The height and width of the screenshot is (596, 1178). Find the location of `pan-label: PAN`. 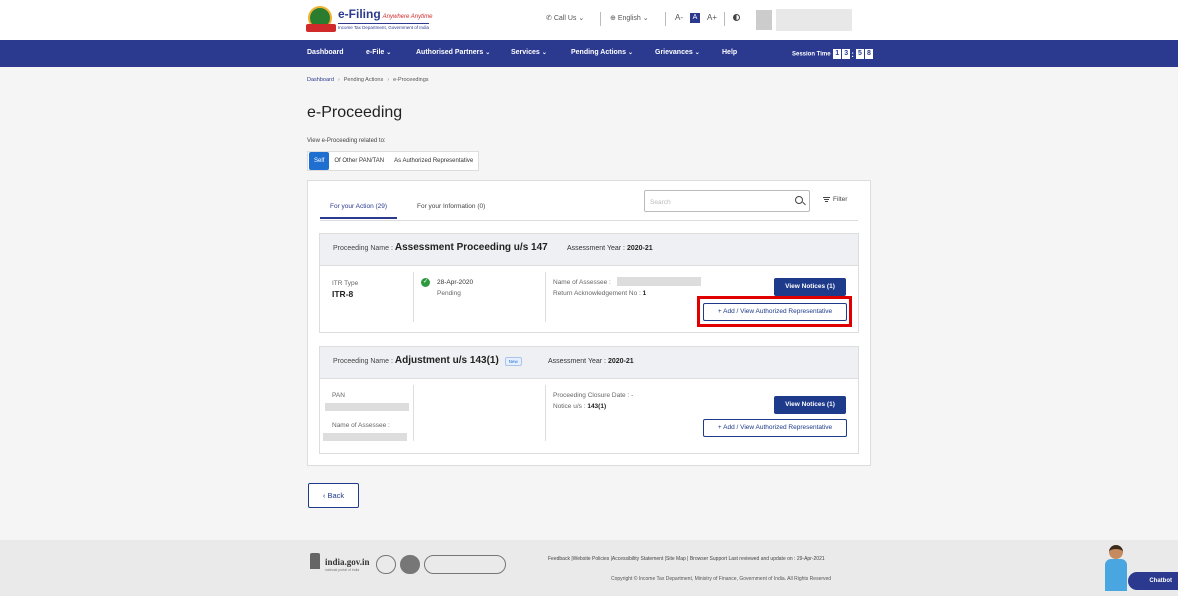

pan-label: PAN is located at coordinates (338, 395).